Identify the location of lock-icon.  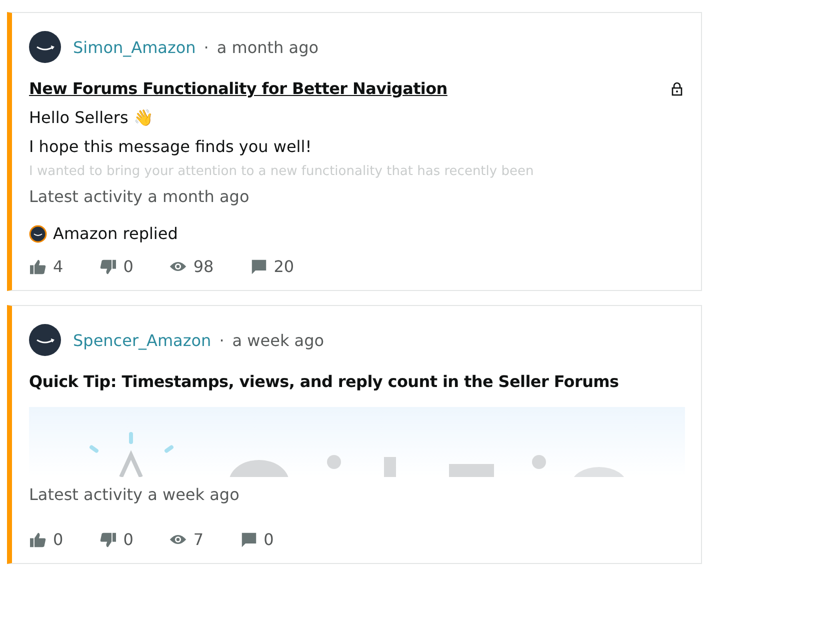
(677, 89).